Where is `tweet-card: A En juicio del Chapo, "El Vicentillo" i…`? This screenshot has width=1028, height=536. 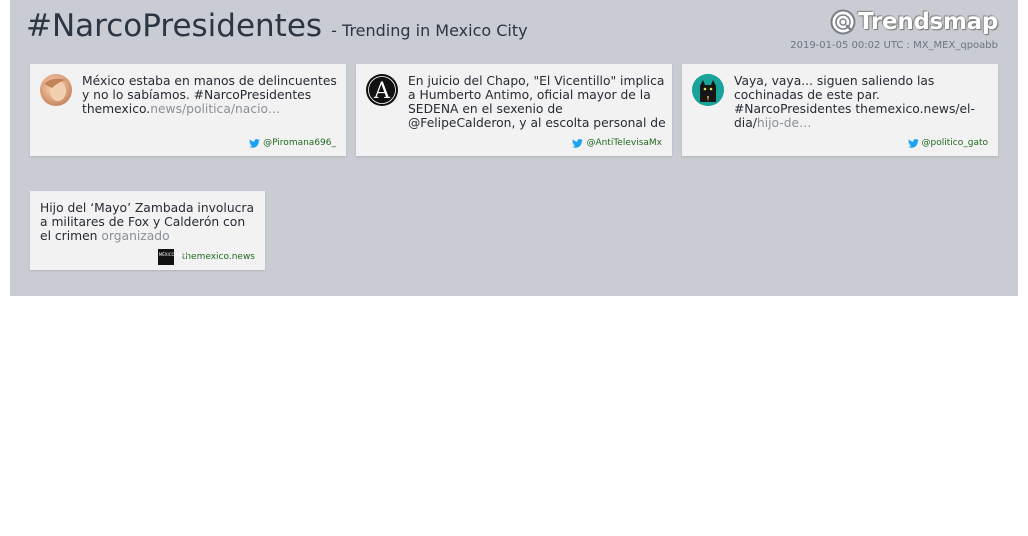 tweet-card: A En juicio del Chapo, "El Vicentillo" i… is located at coordinates (514, 110).